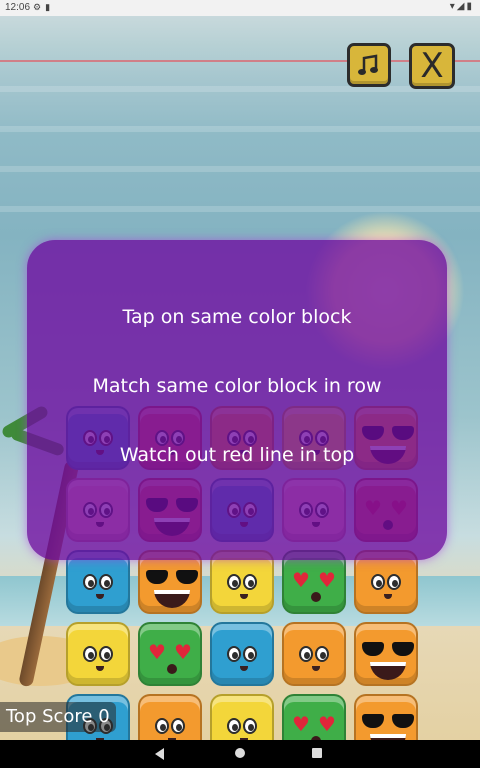  Describe the element at coordinates (237, 455) in the screenshot. I see `instruction-line: Watch out red line in top` at that location.